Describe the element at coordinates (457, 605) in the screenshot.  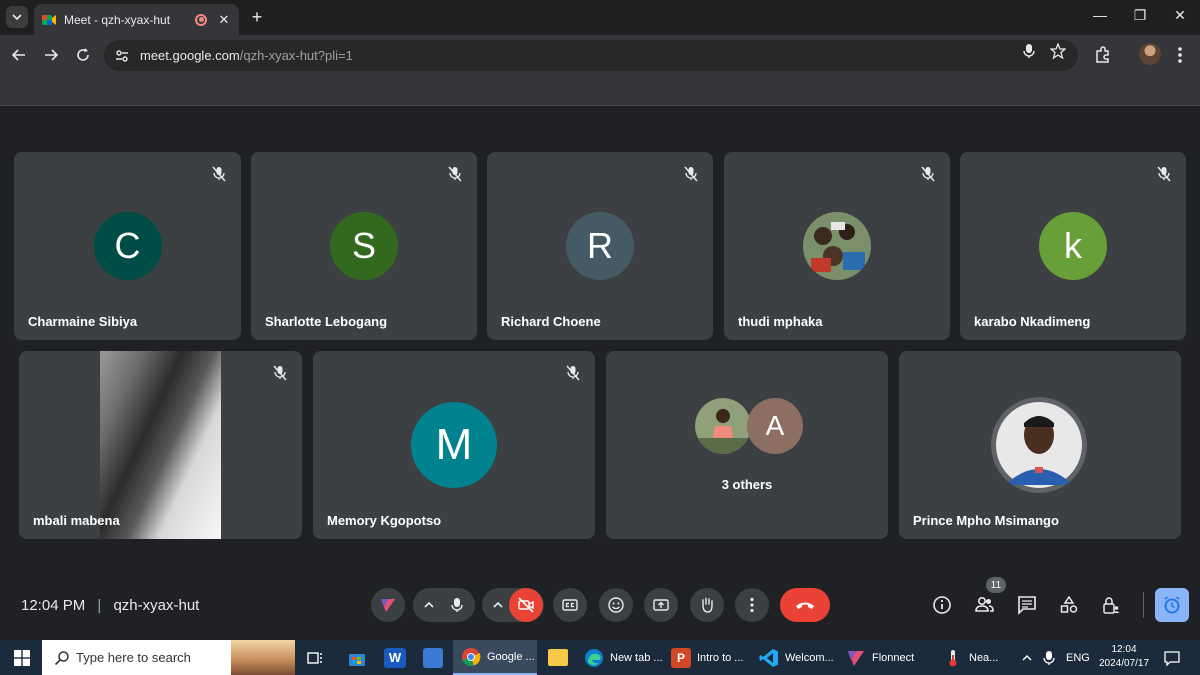
I see `microphone-button` at that location.